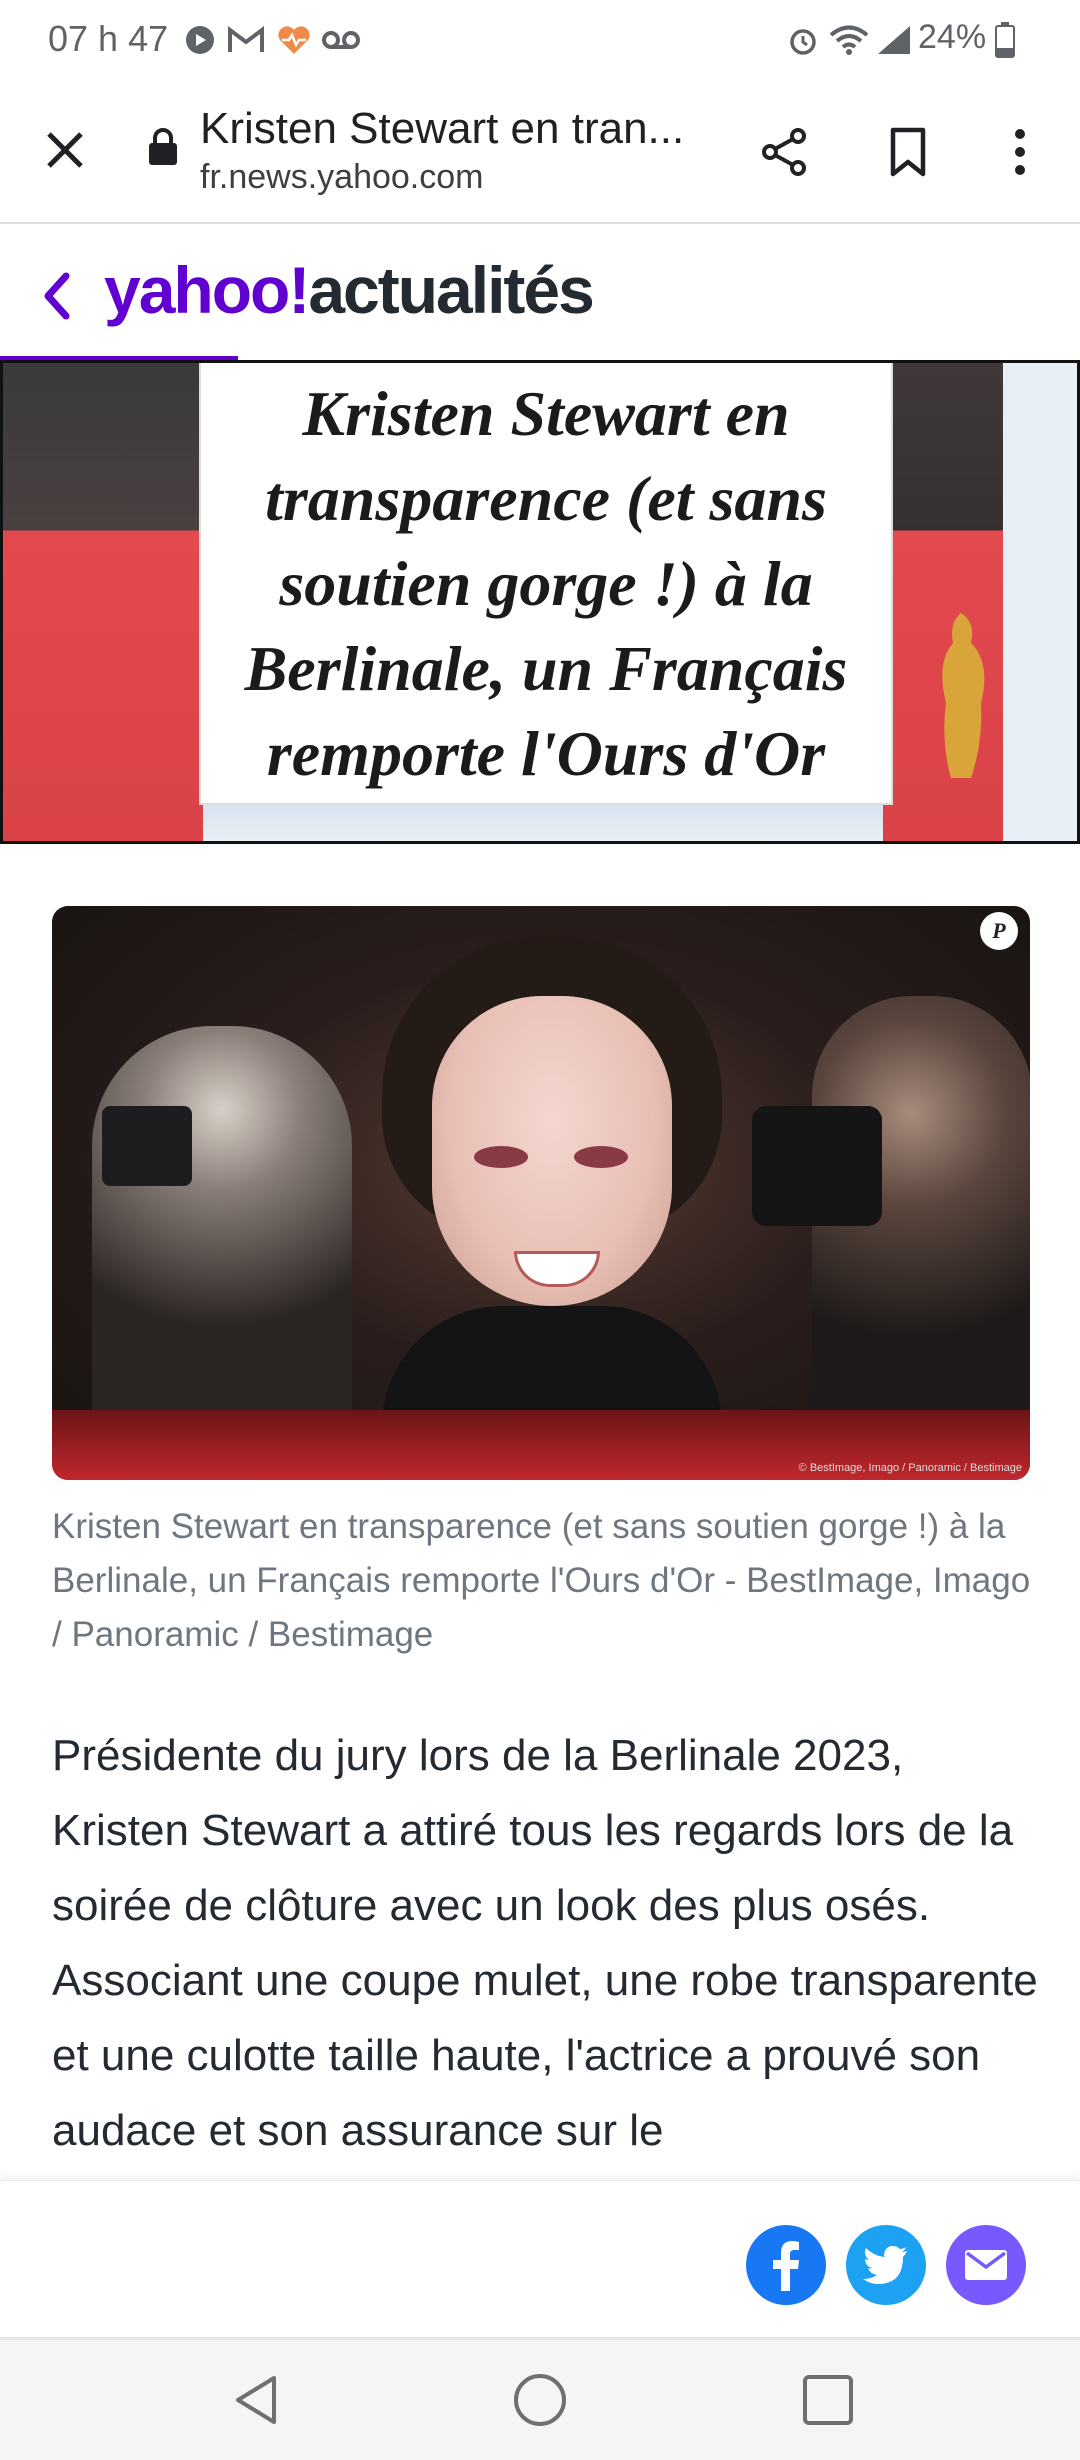  What do you see at coordinates (552, 1203) in the screenshot?
I see `photo-subject` at bounding box center [552, 1203].